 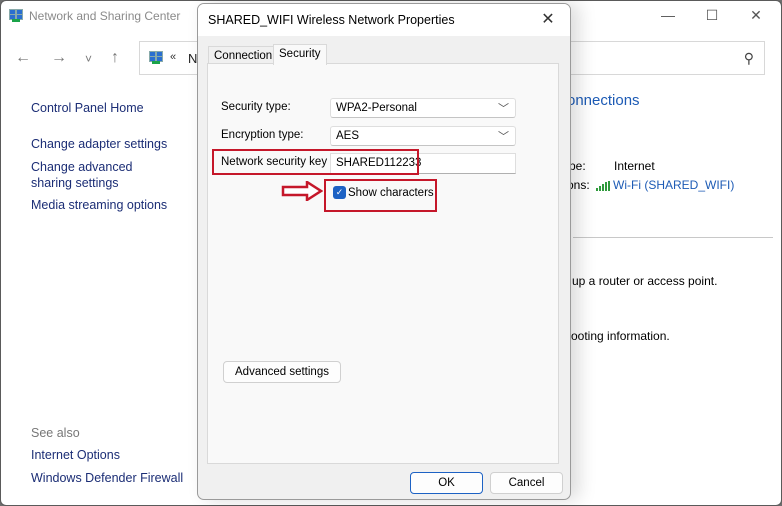 What do you see at coordinates (620, 336) in the screenshot?
I see `troubleshoot-text: ooting information.` at bounding box center [620, 336].